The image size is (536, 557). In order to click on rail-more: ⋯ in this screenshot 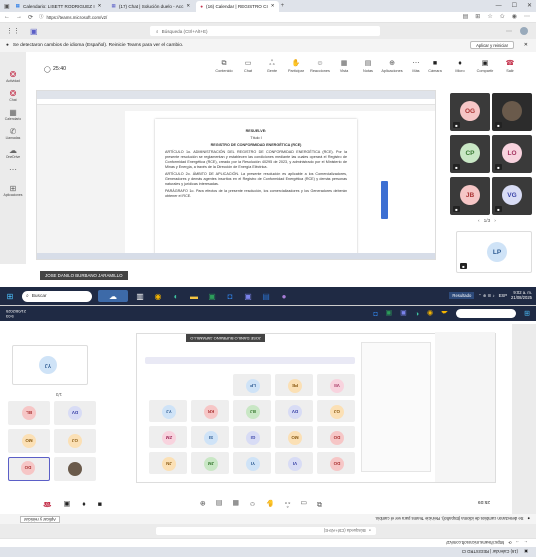, I will do `click(13, 169)`.